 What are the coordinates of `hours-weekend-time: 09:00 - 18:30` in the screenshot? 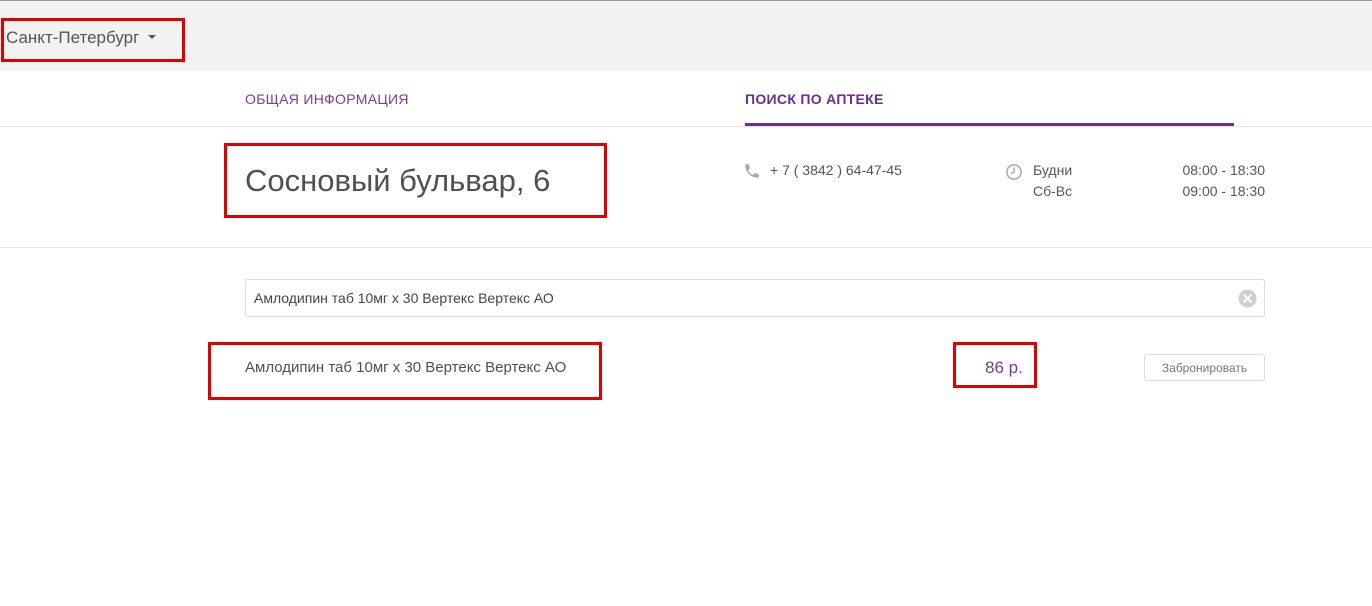 It's located at (1223, 191).